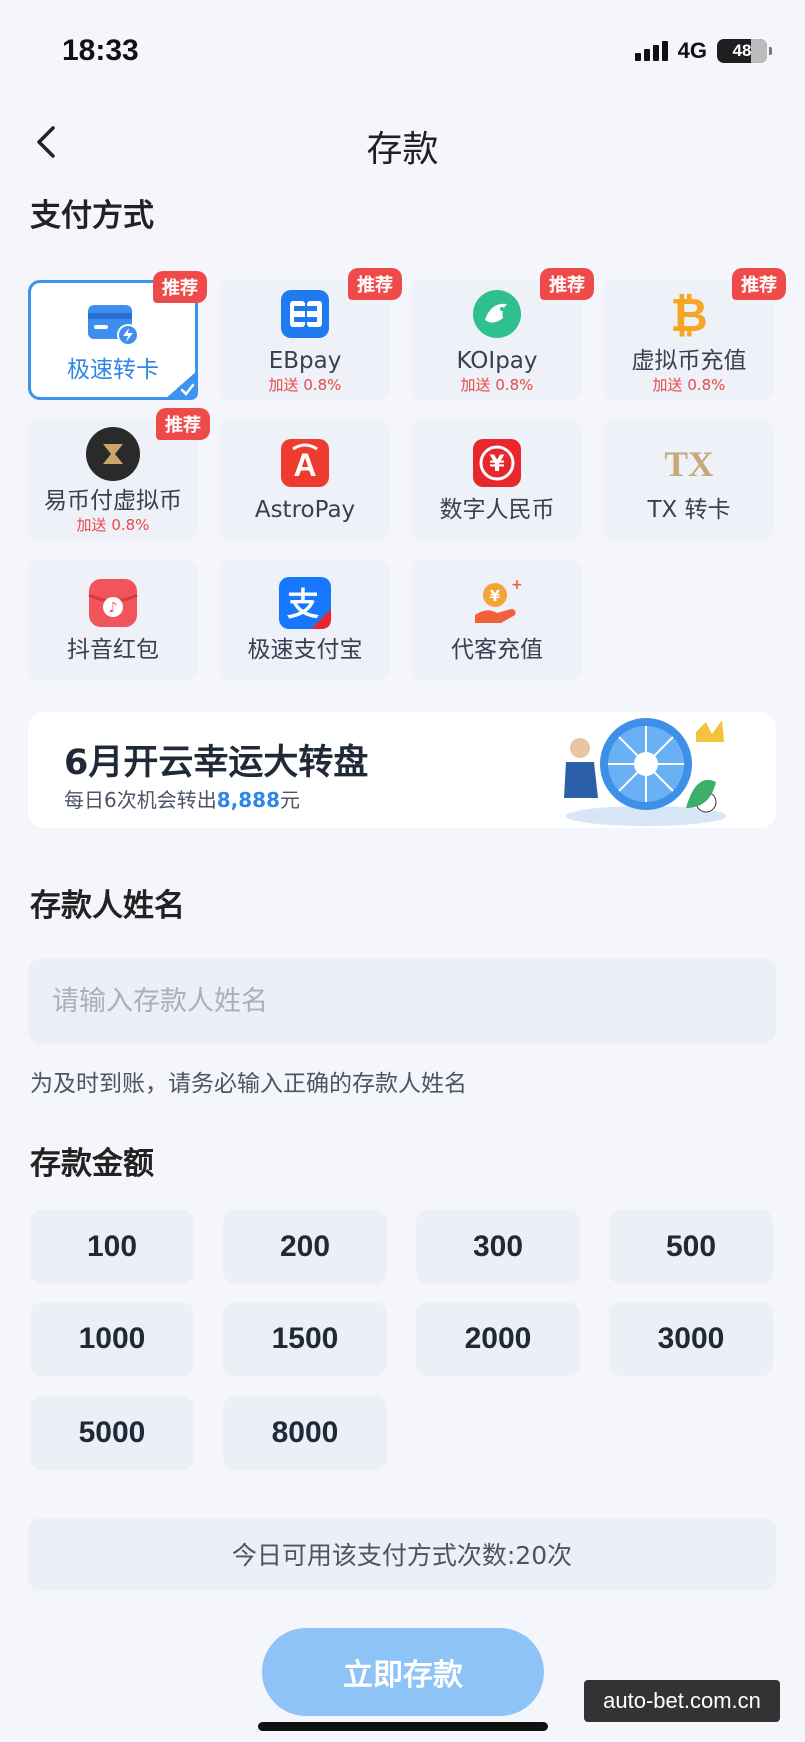  Describe the element at coordinates (305, 510) in the screenshot. I see `method-label: AstroPay` at that location.